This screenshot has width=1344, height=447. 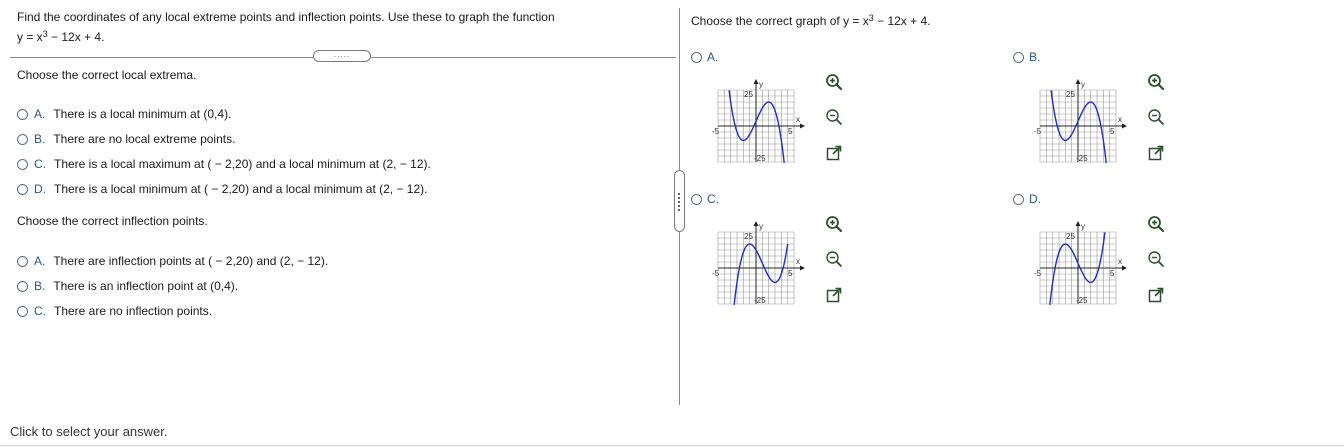 I want to click on graph-option: B., so click(x=1026, y=57).